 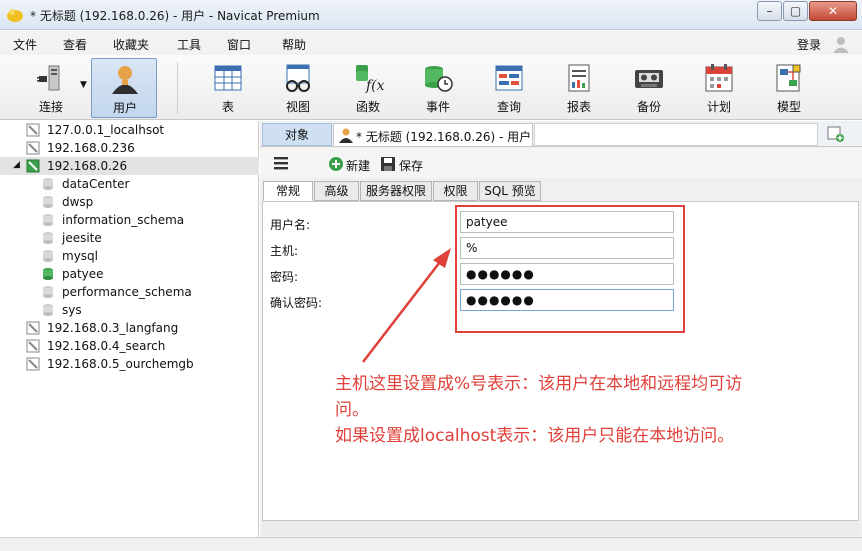 I want to click on toolbar-view-button: 视图, so click(x=298, y=88).